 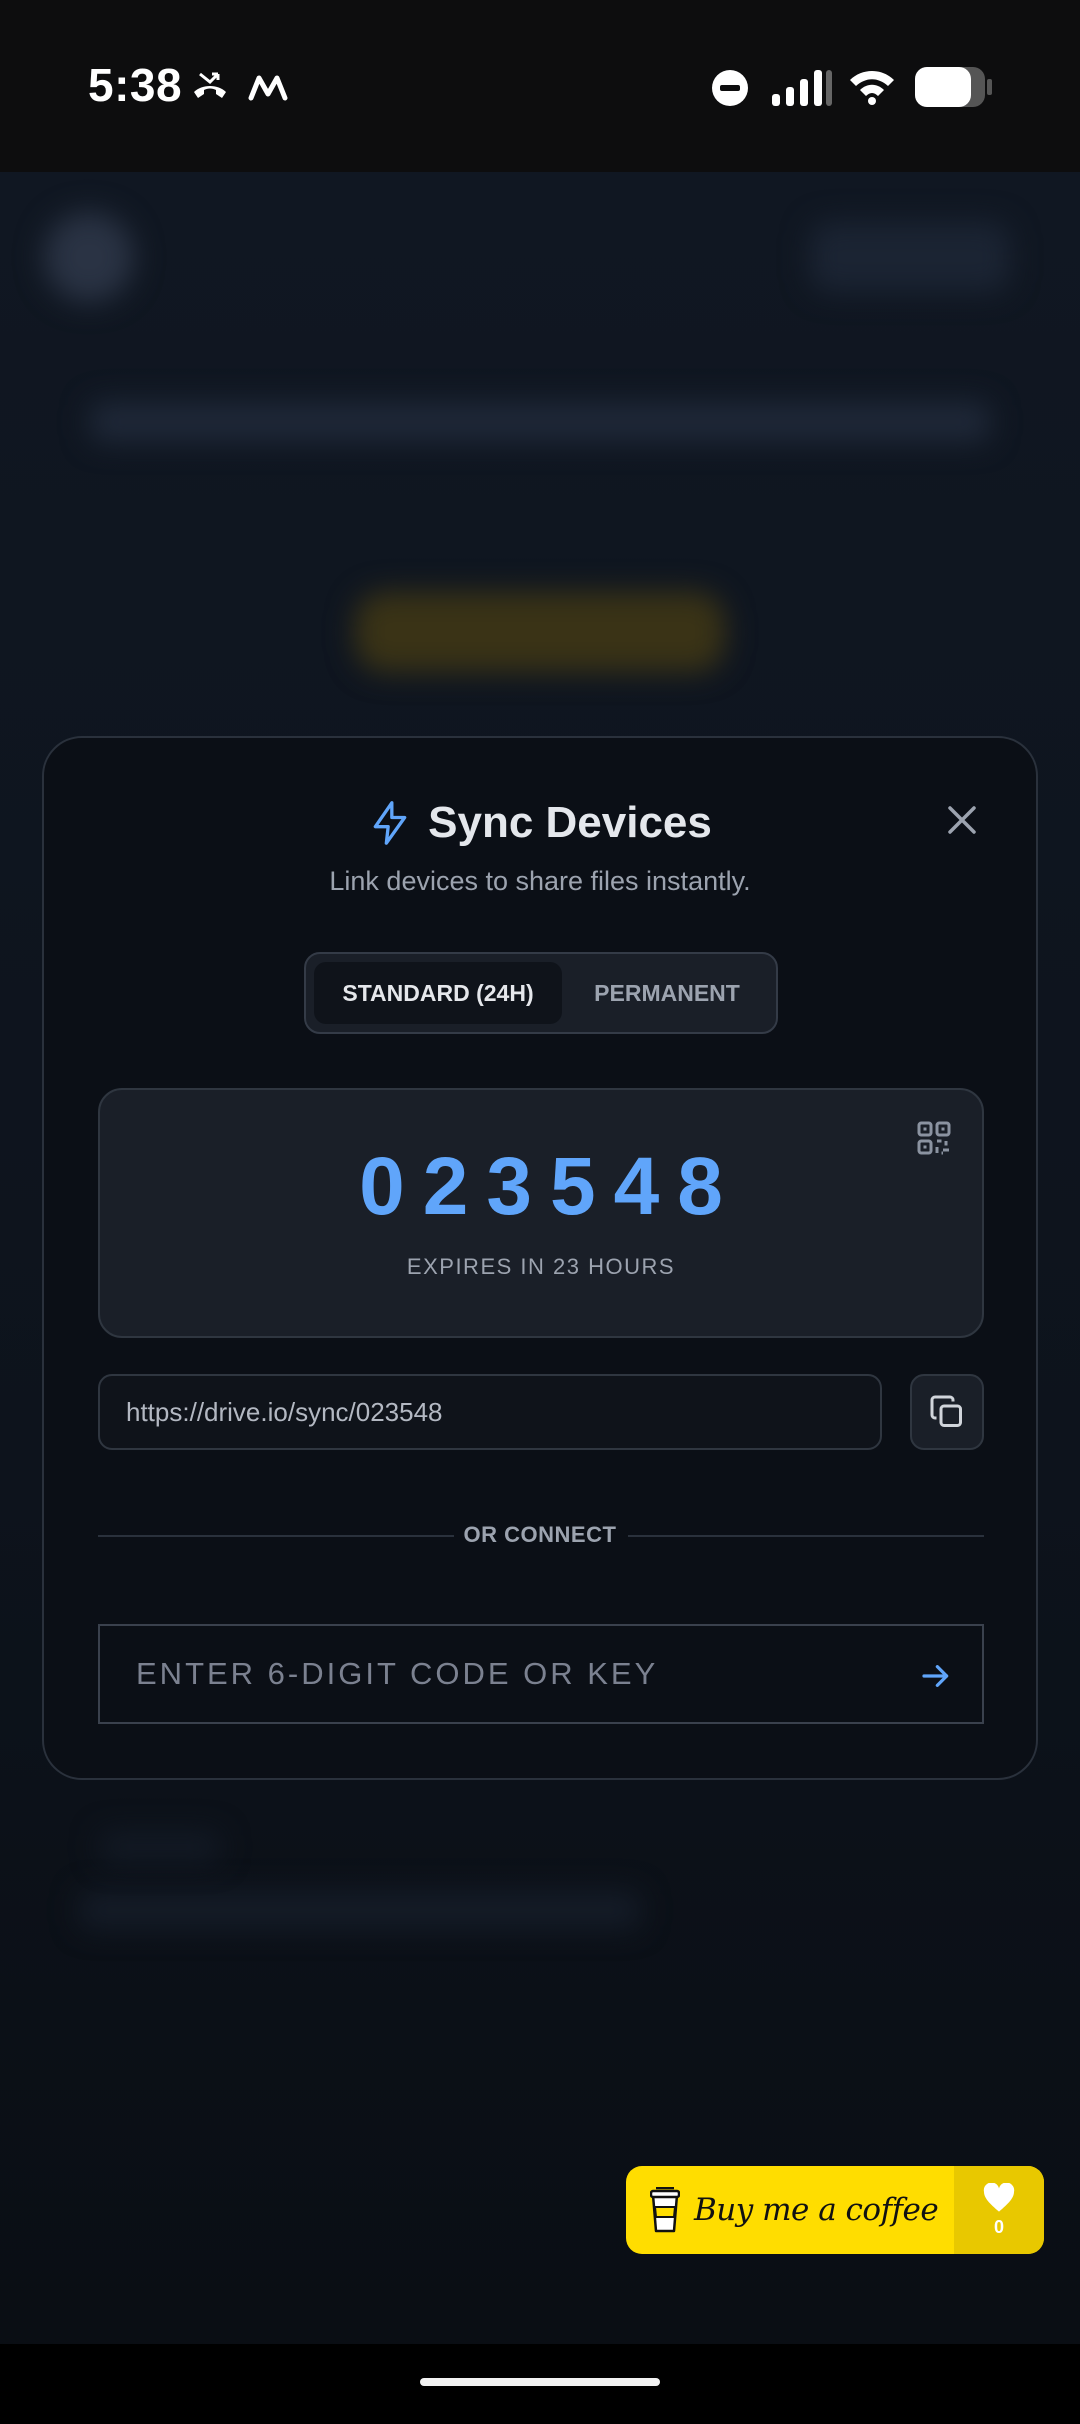 I want to click on sync-code: 023548, so click(x=550, y=1186).